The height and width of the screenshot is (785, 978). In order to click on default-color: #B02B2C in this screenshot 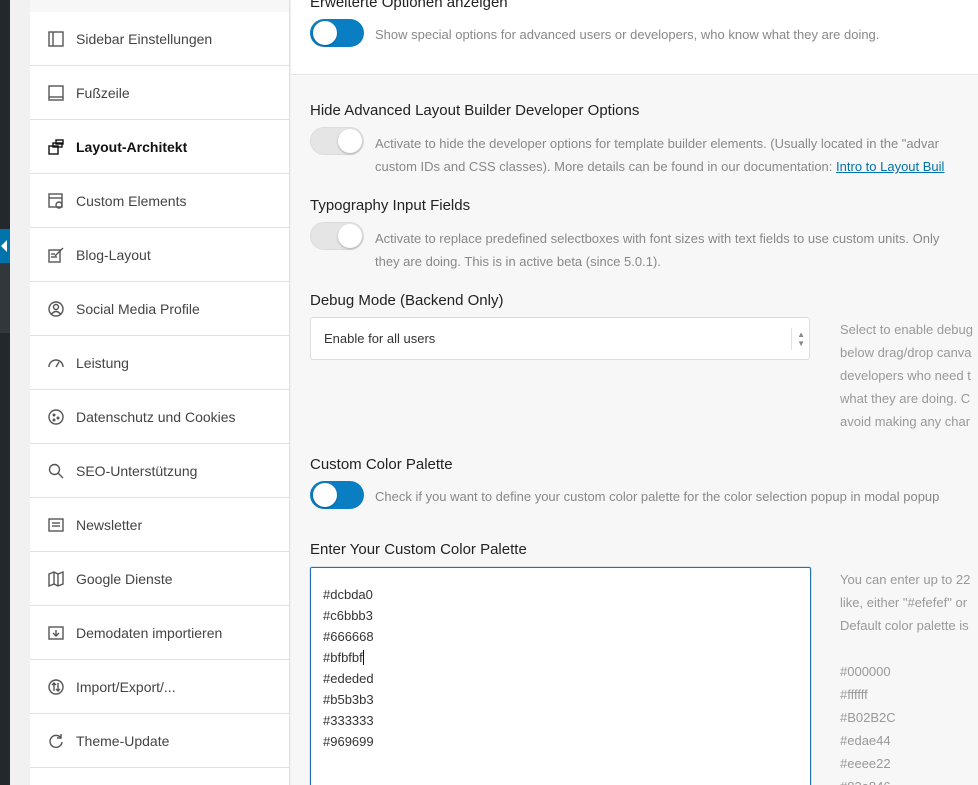, I will do `click(868, 717)`.